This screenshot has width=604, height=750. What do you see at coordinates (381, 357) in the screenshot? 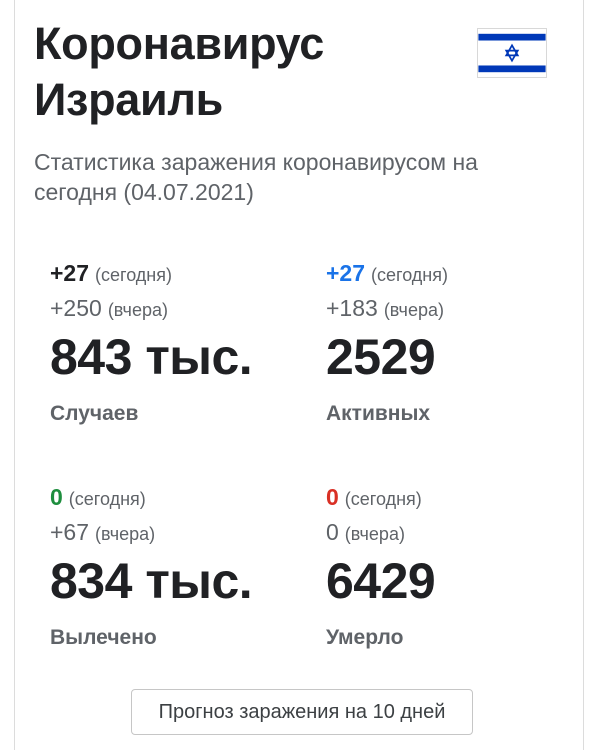
I see `active-total: 2529` at bounding box center [381, 357].